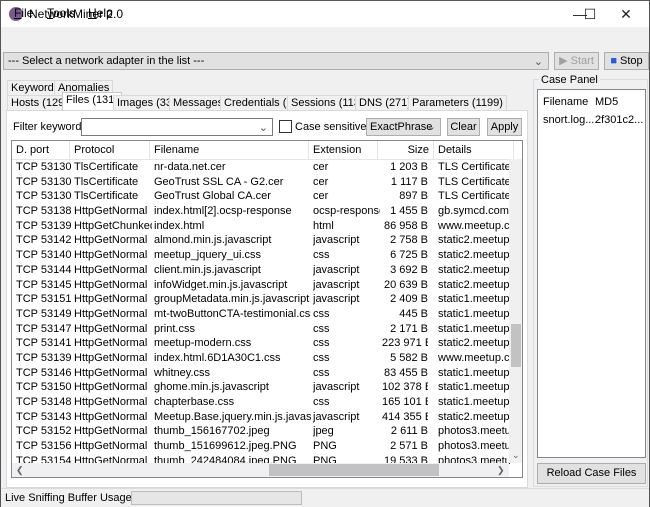 This screenshot has height=507, width=650. I want to click on menu-help: Help, so click(100, 13).